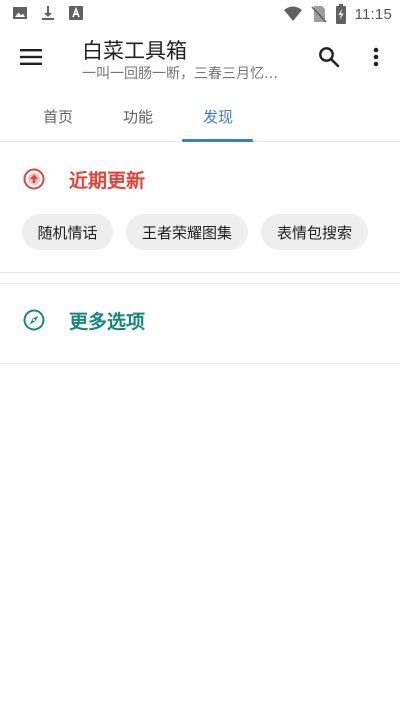 The height and width of the screenshot is (711, 400). I want to click on more-vert-icon, so click(376, 59).